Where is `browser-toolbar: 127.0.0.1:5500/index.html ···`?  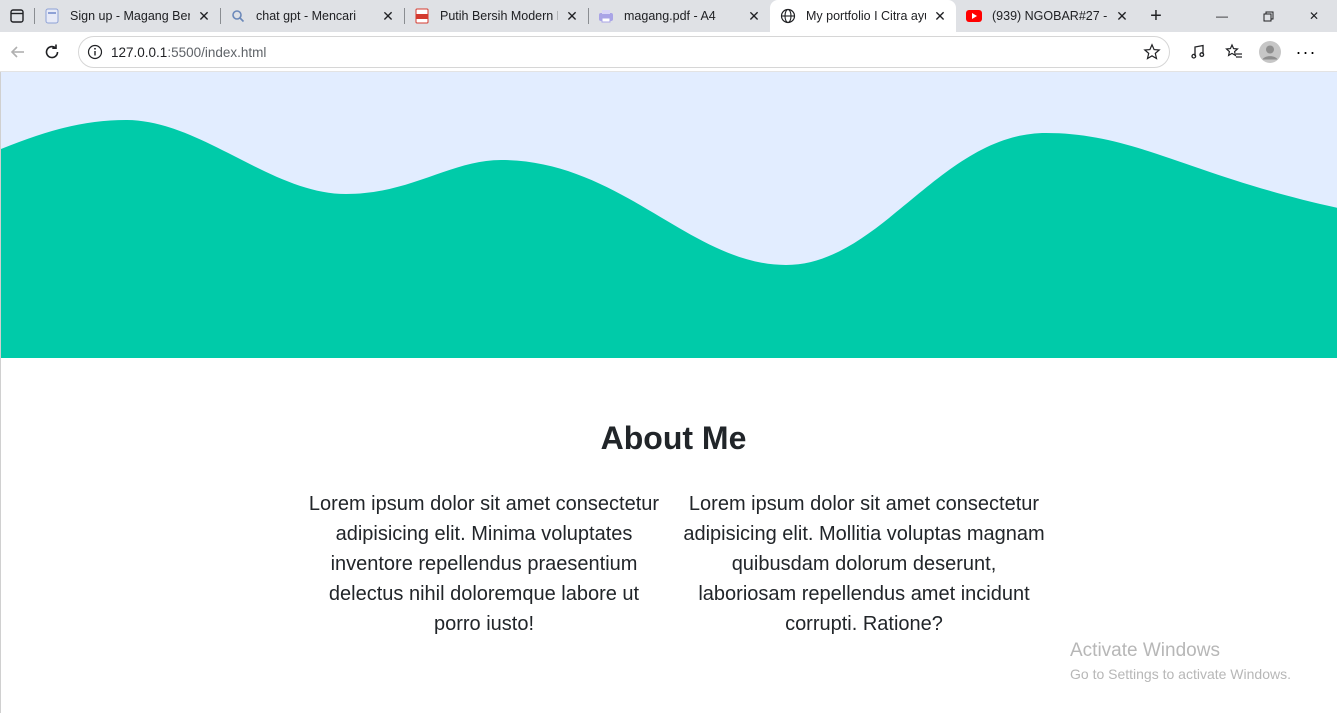 browser-toolbar: 127.0.0.1:5500/index.html ··· is located at coordinates (668, 52).